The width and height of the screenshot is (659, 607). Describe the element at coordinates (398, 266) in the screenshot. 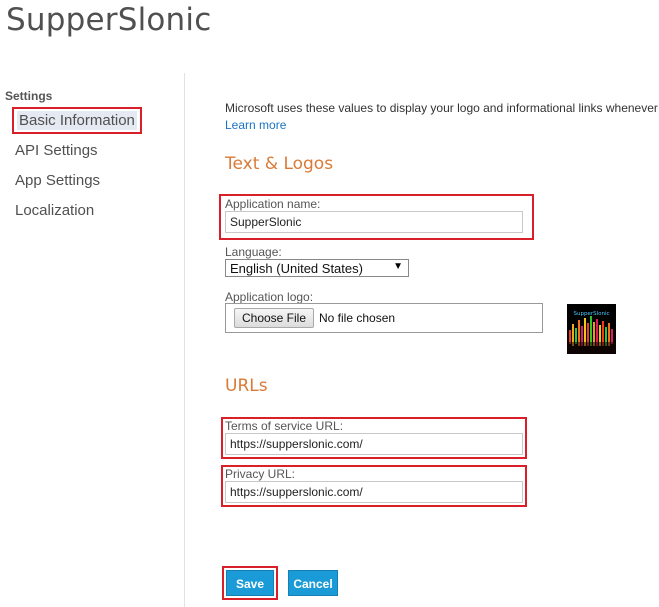

I see `dropdown-arrow-icon: ▼` at that location.